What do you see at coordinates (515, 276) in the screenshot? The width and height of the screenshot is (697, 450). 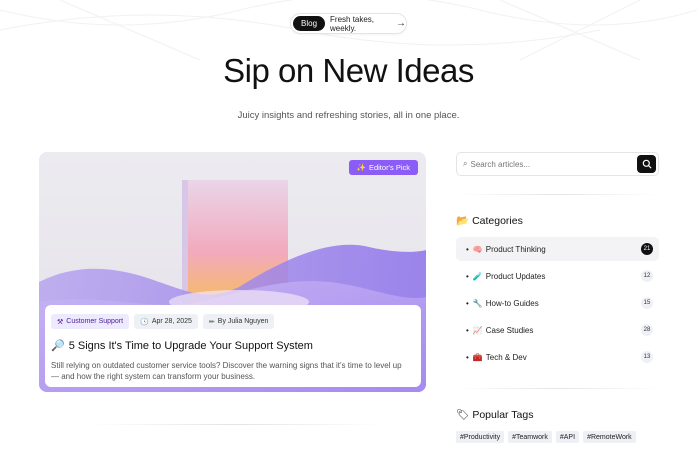 I see `category-item-label: Product Updates` at bounding box center [515, 276].